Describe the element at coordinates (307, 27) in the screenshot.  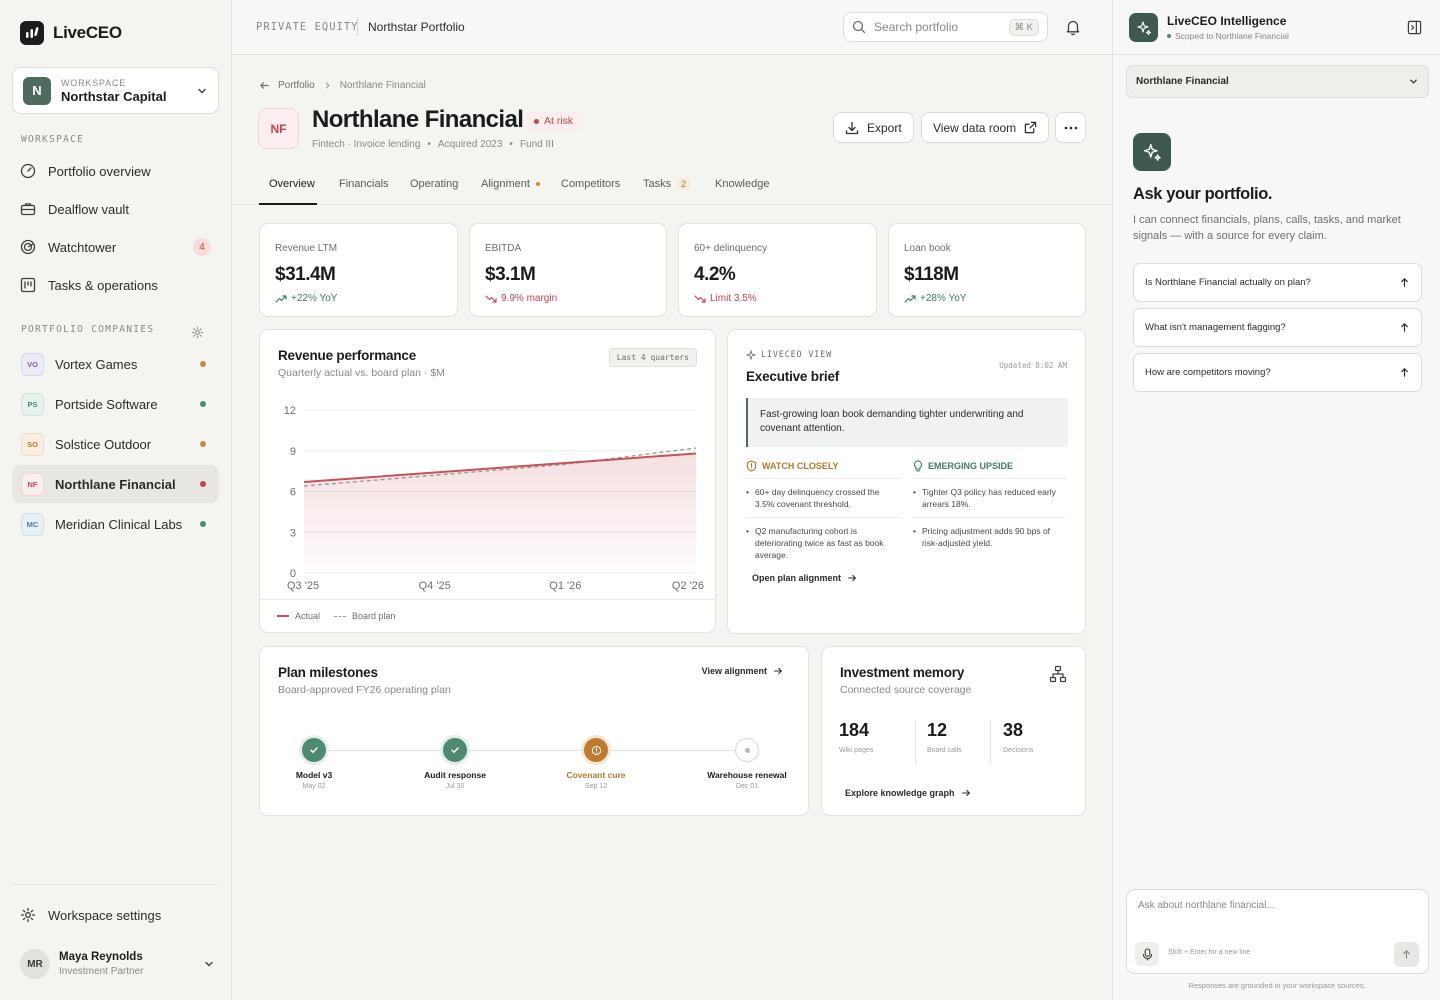
I see `section-label: PRIVATE EQUITY` at that location.